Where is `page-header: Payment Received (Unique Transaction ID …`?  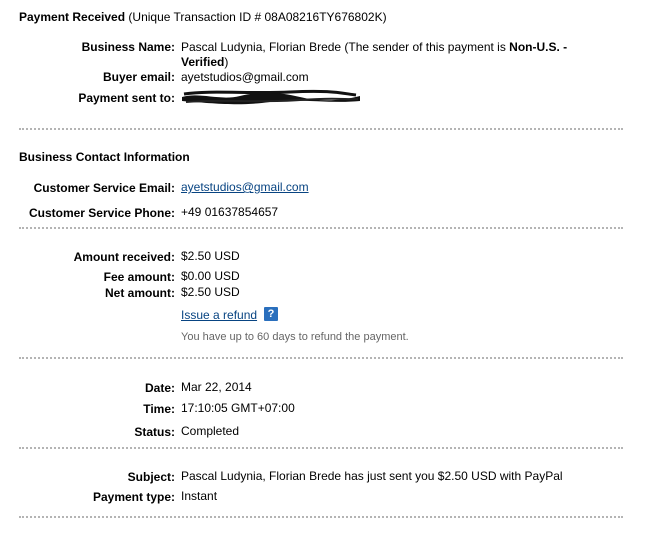
page-header: Payment Received (Unique Transaction ID … is located at coordinates (203, 17).